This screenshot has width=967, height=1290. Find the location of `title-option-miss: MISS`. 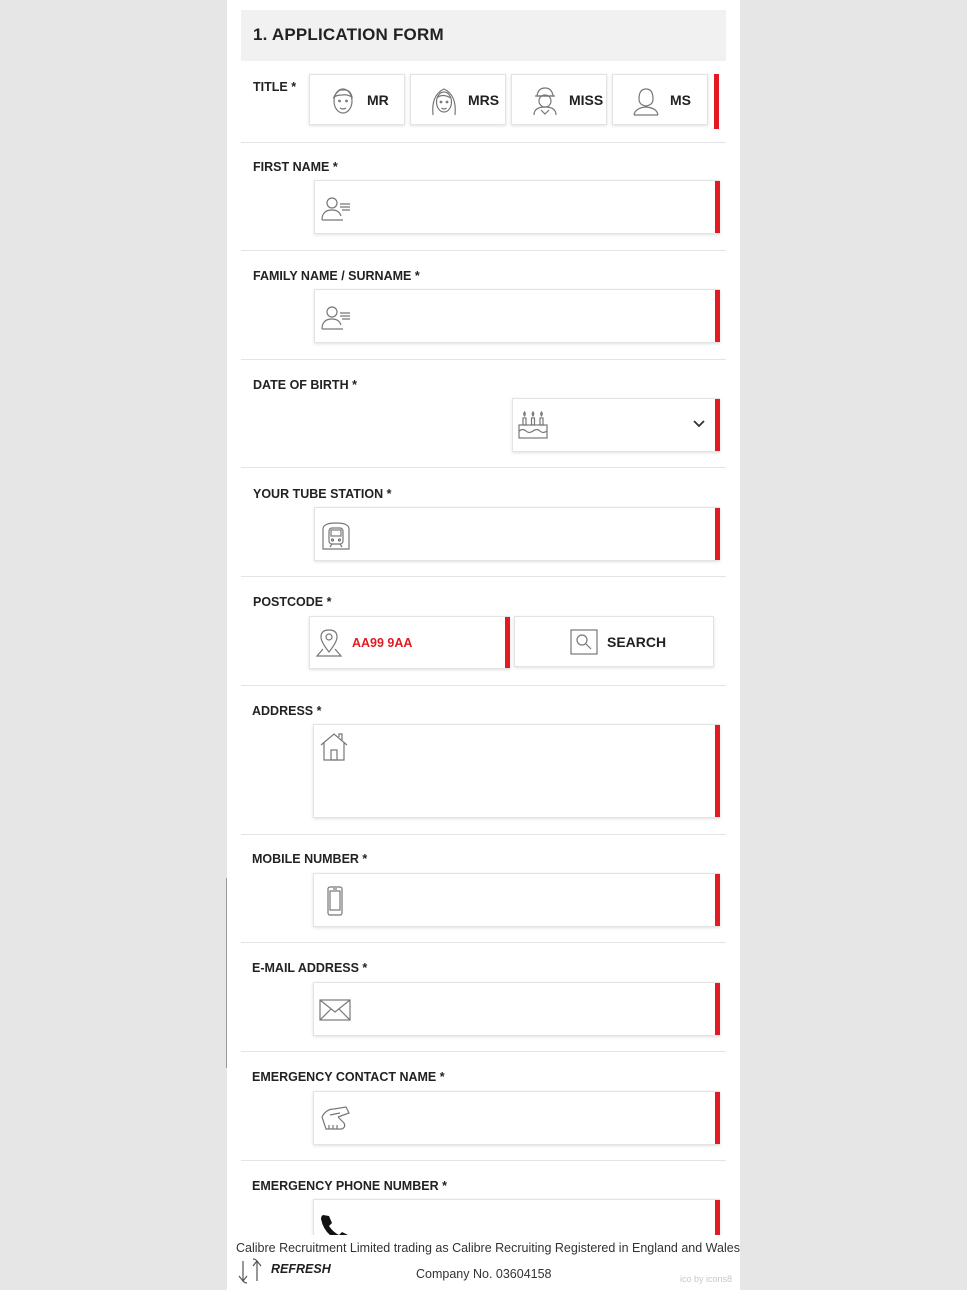

title-option-miss: MISS is located at coordinates (559, 99).